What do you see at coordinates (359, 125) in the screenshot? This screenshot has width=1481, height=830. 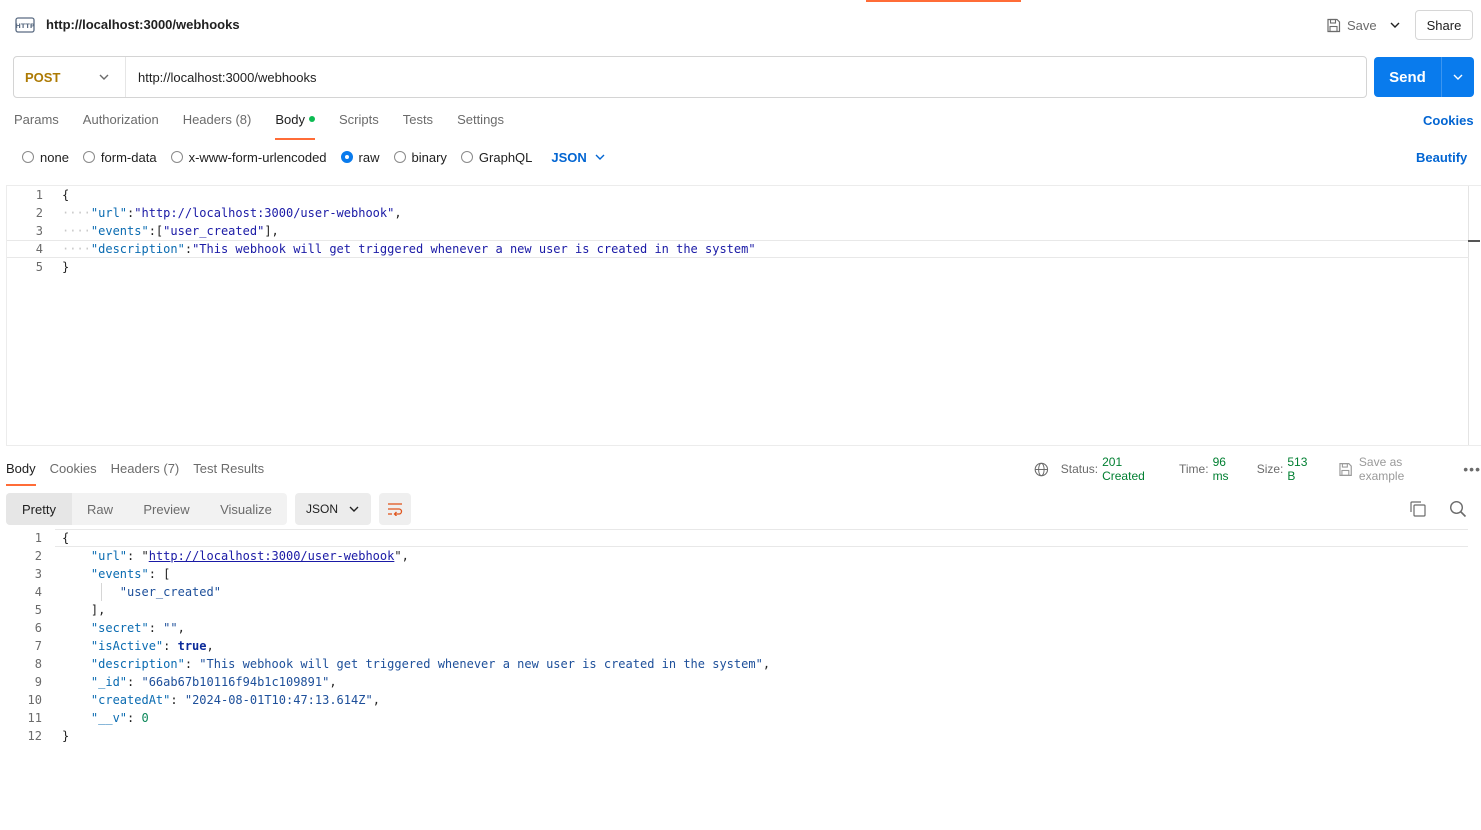 I see `tab-scripts: Scripts` at bounding box center [359, 125].